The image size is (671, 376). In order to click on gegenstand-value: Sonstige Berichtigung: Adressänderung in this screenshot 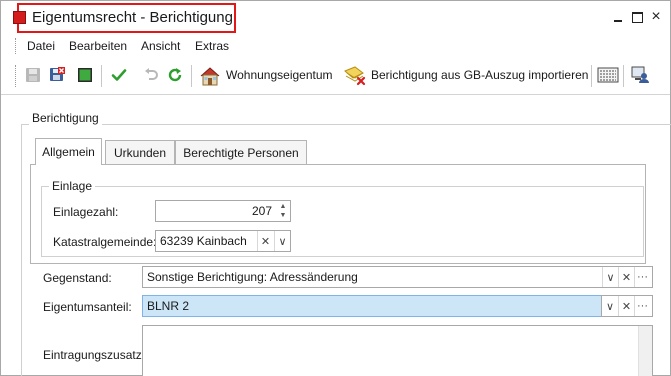, I will do `click(252, 277)`.